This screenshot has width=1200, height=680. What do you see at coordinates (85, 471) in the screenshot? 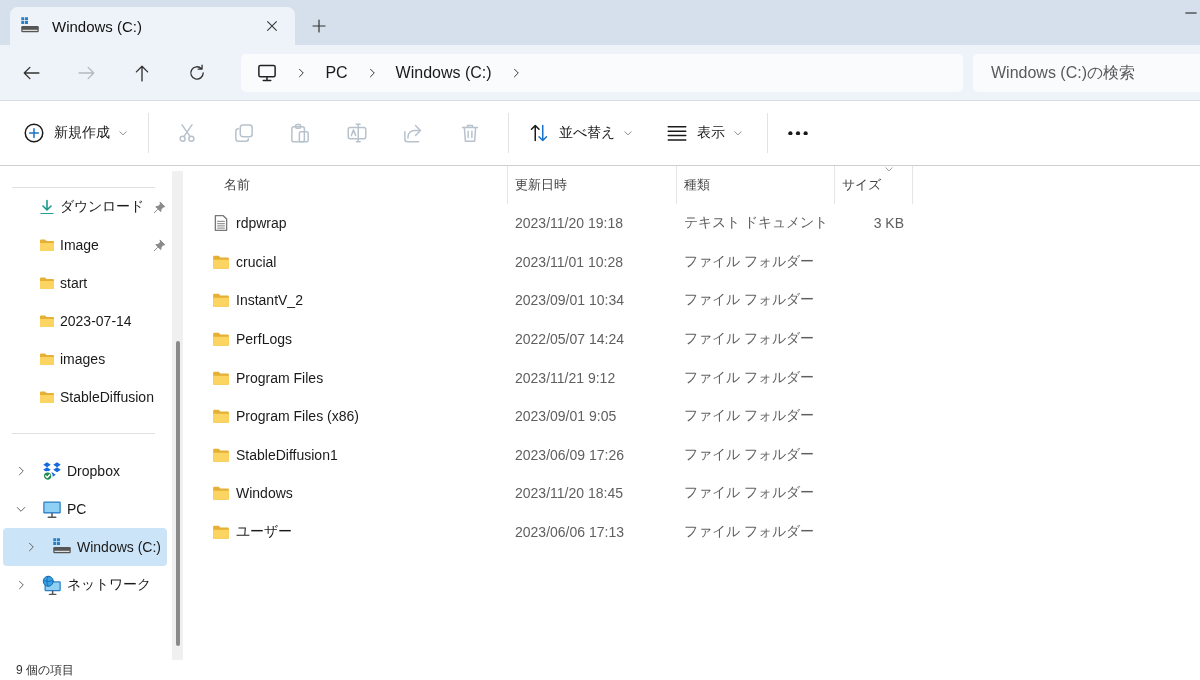
I see `tree-item: Dropbox` at bounding box center [85, 471].